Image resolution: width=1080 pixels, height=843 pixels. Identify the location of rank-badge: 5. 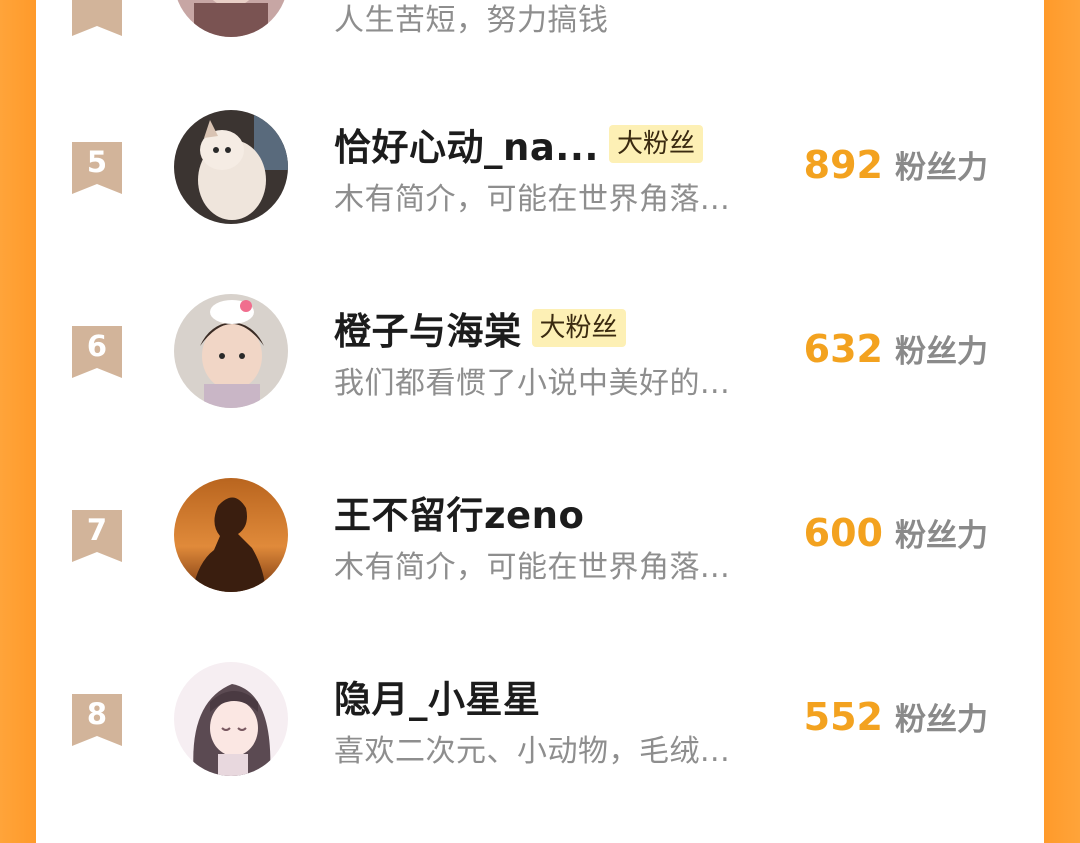
(97, 168).